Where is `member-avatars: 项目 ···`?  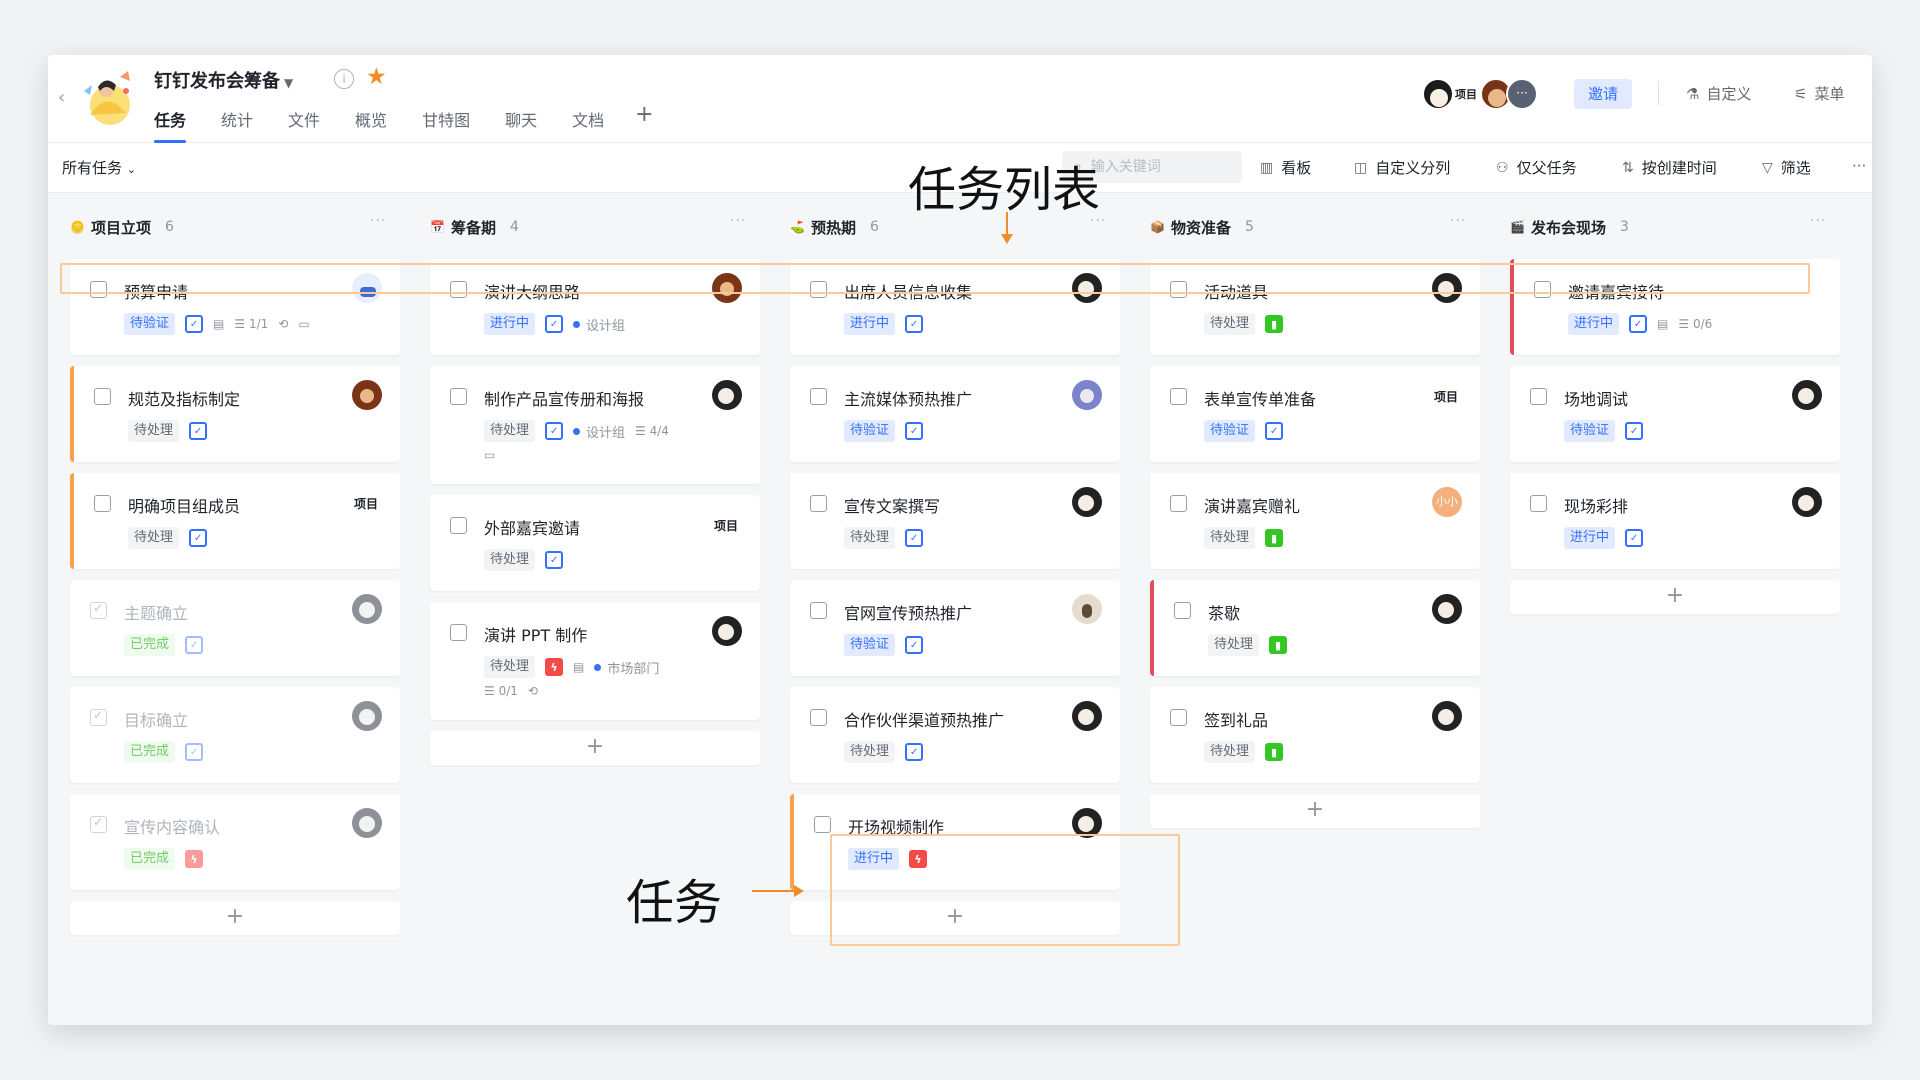 member-avatars: 项目 ··· is located at coordinates (1480, 94).